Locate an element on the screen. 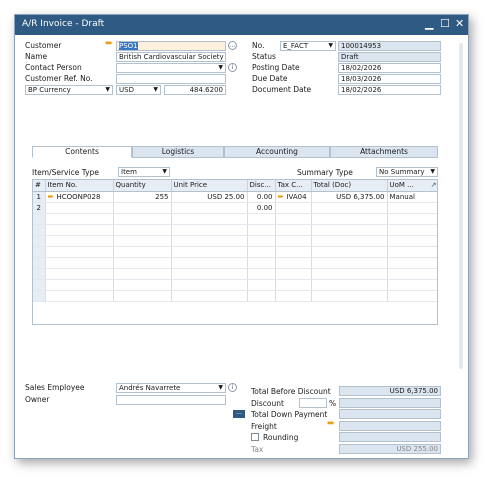 The height and width of the screenshot is (481, 500). col-header-row-number: # is located at coordinates (39, 186).